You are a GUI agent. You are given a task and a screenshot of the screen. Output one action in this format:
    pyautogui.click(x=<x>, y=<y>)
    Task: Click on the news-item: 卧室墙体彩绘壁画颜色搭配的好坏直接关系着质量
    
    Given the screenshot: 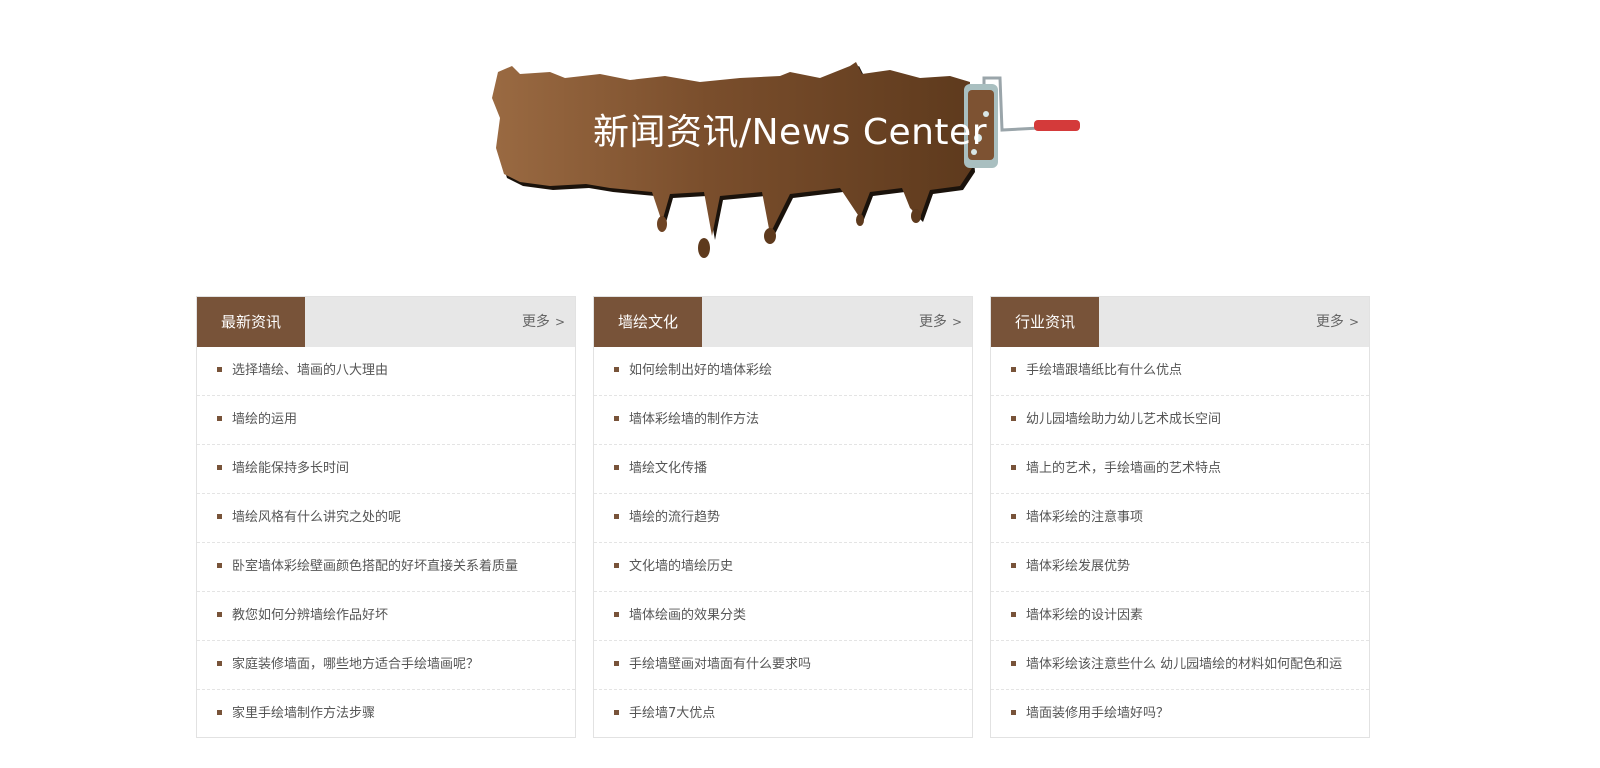 What is the action you would take?
    pyautogui.click(x=386, y=567)
    